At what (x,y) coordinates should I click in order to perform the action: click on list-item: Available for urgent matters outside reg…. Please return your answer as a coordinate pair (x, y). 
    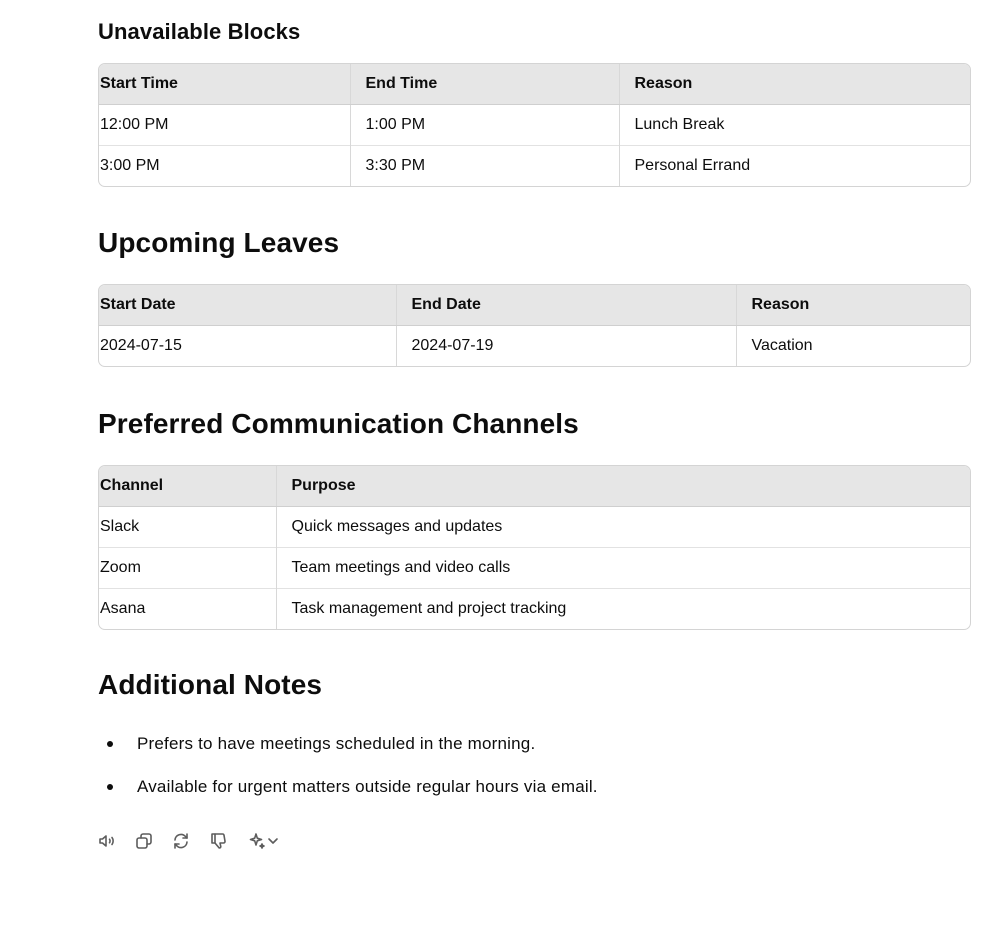
    Looking at the image, I should click on (348, 792).